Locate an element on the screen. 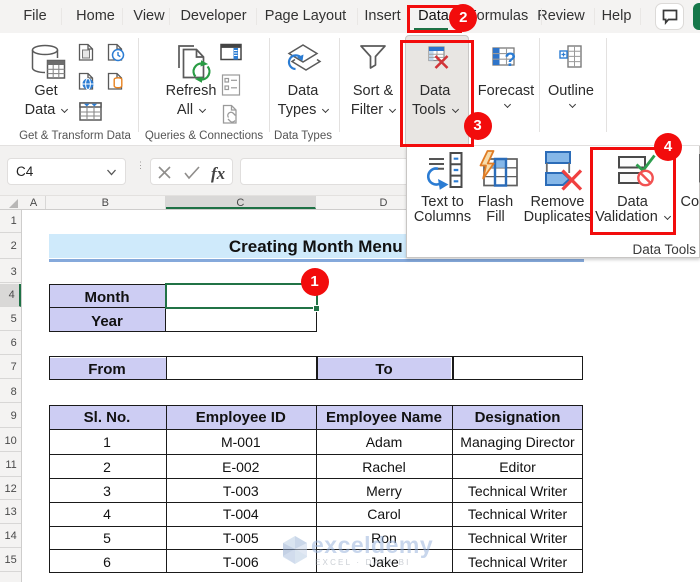  svg-text: fx is located at coordinates (218, 173).